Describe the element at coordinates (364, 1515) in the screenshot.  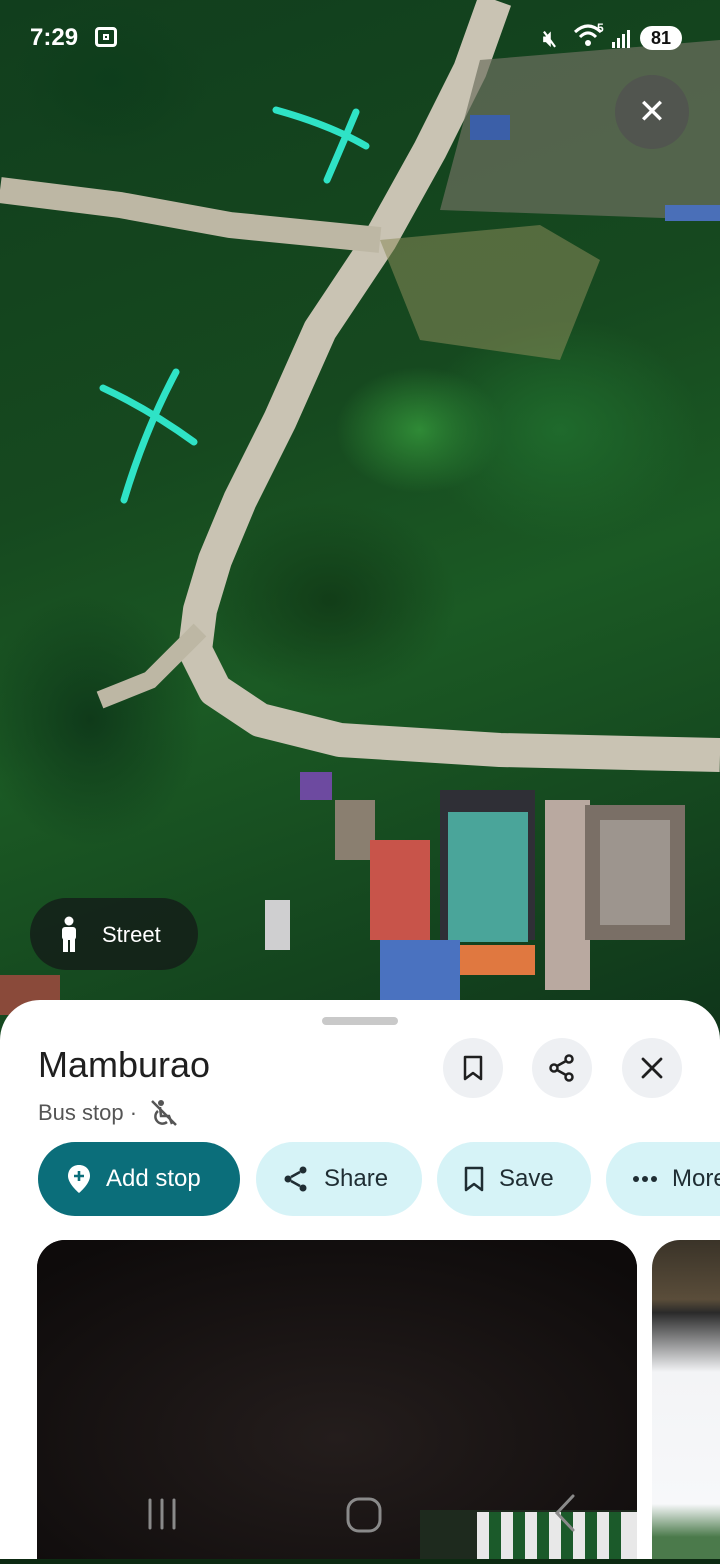
I see `home-icon` at that location.